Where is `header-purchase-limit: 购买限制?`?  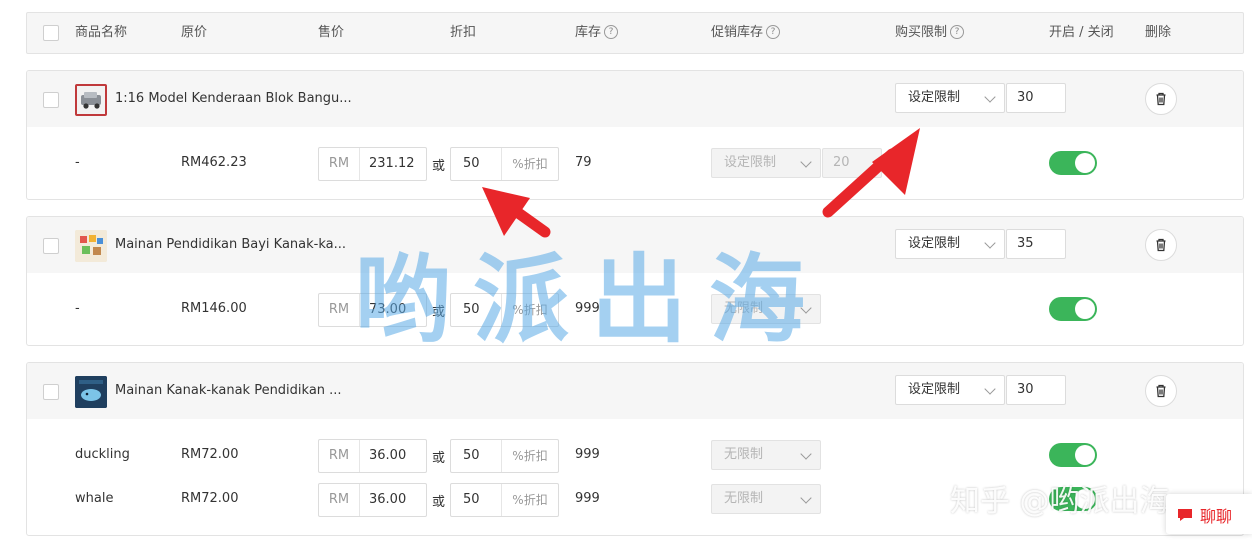
header-purchase-limit: 购买限制? is located at coordinates (930, 33).